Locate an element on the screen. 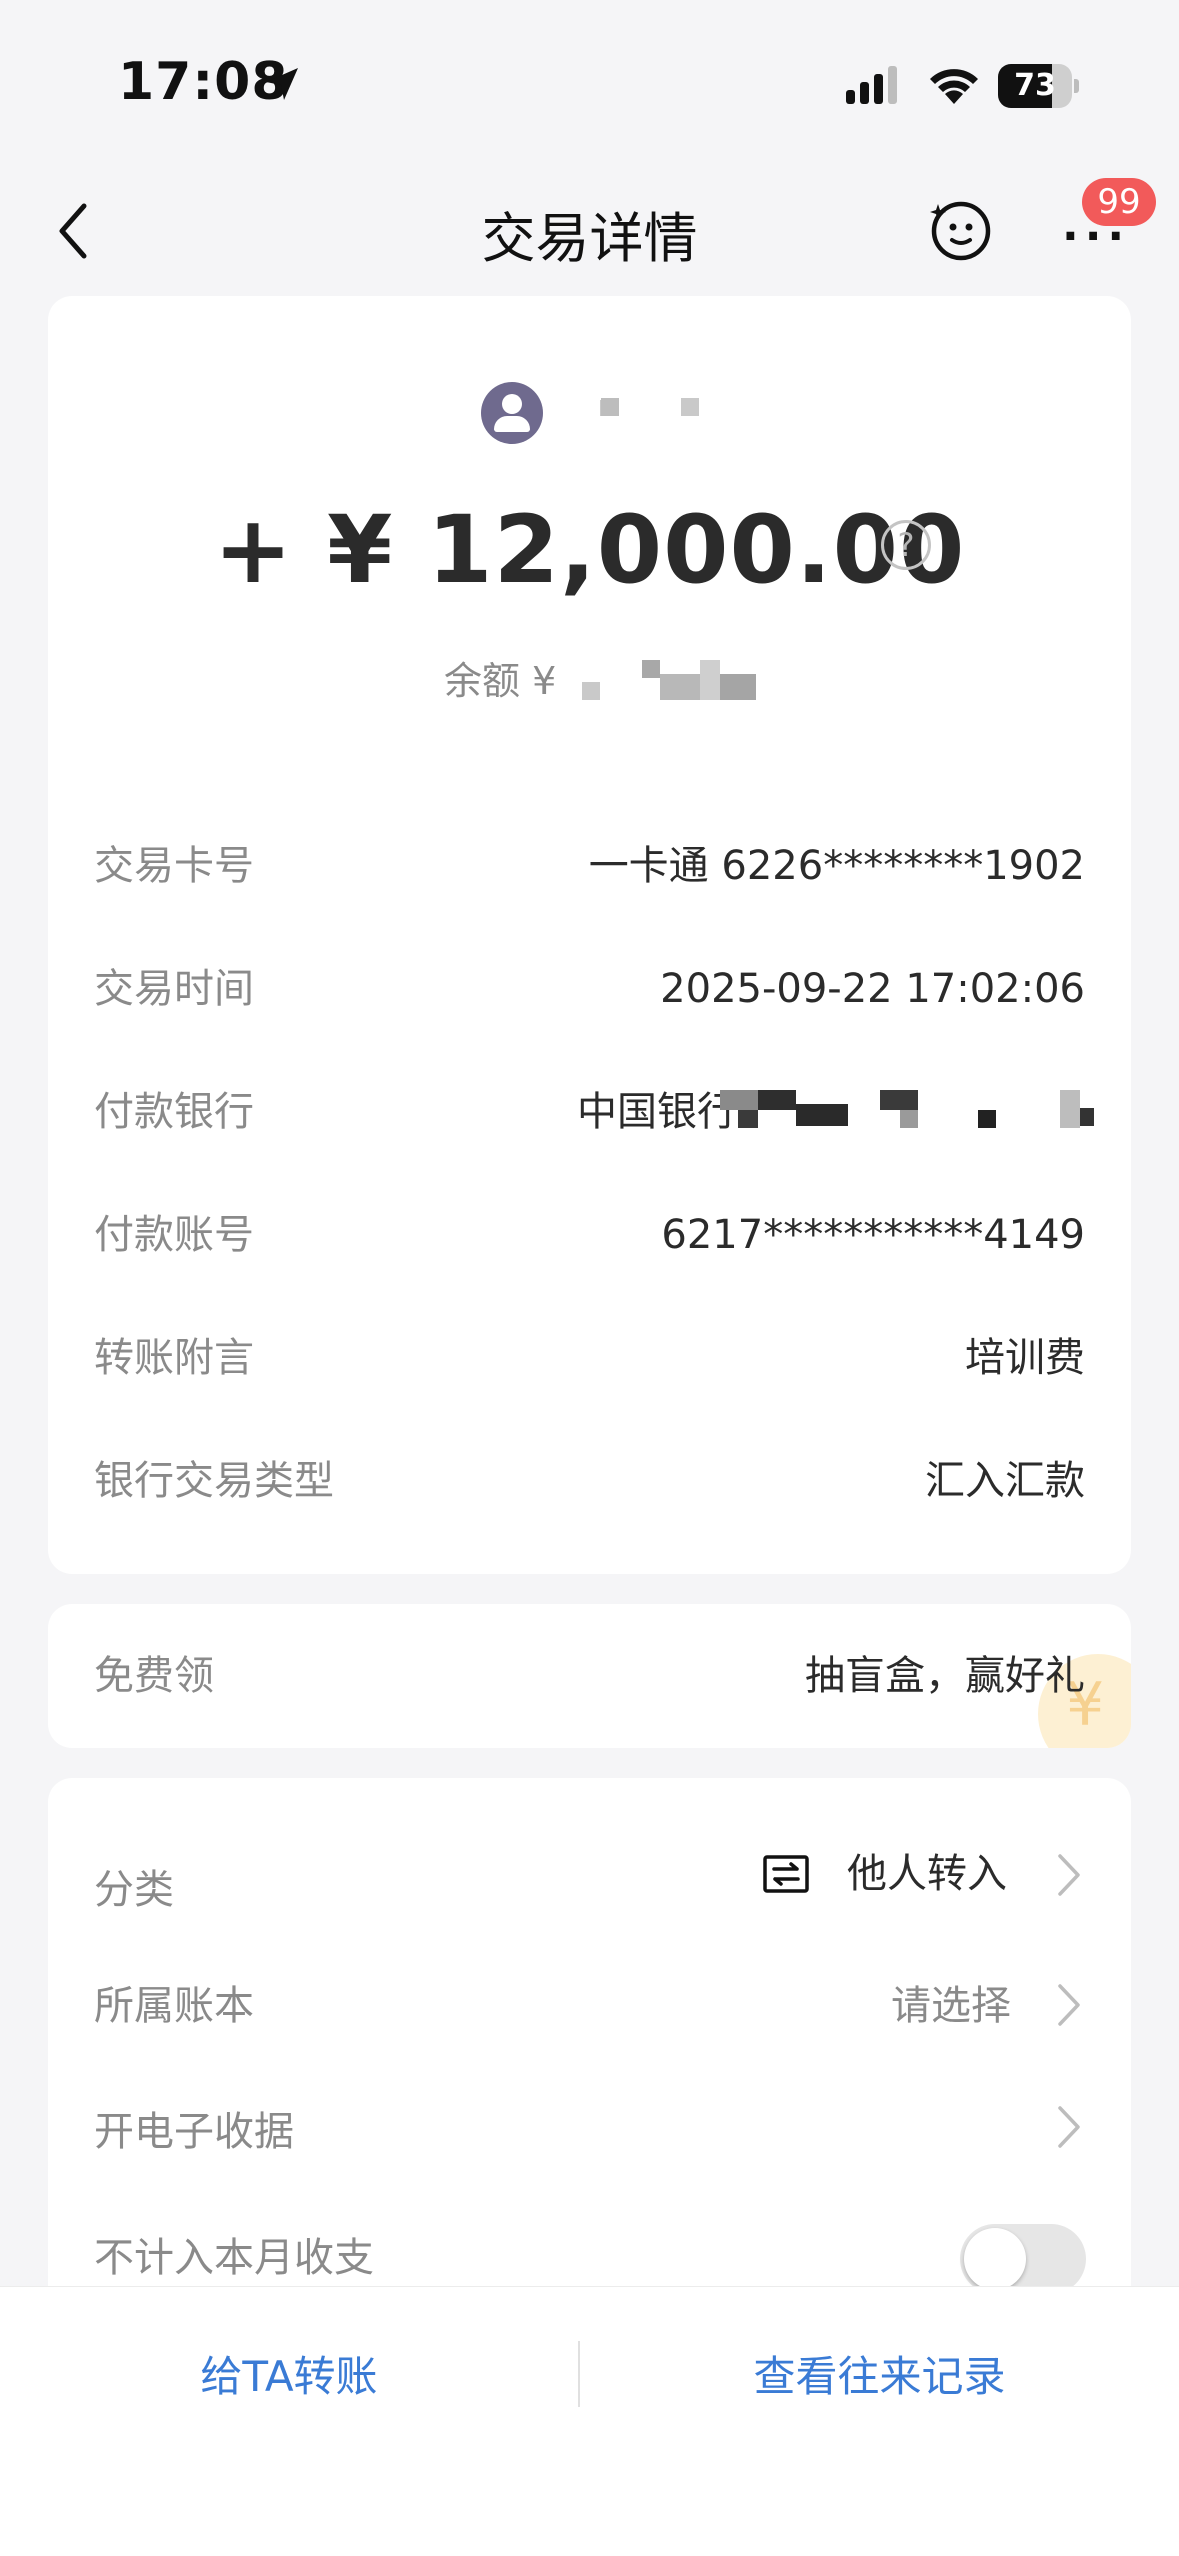 The width and height of the screenshot is (1179, 2556). view-history-button: 查看往来记录 is located at coordinates (879, 2377).